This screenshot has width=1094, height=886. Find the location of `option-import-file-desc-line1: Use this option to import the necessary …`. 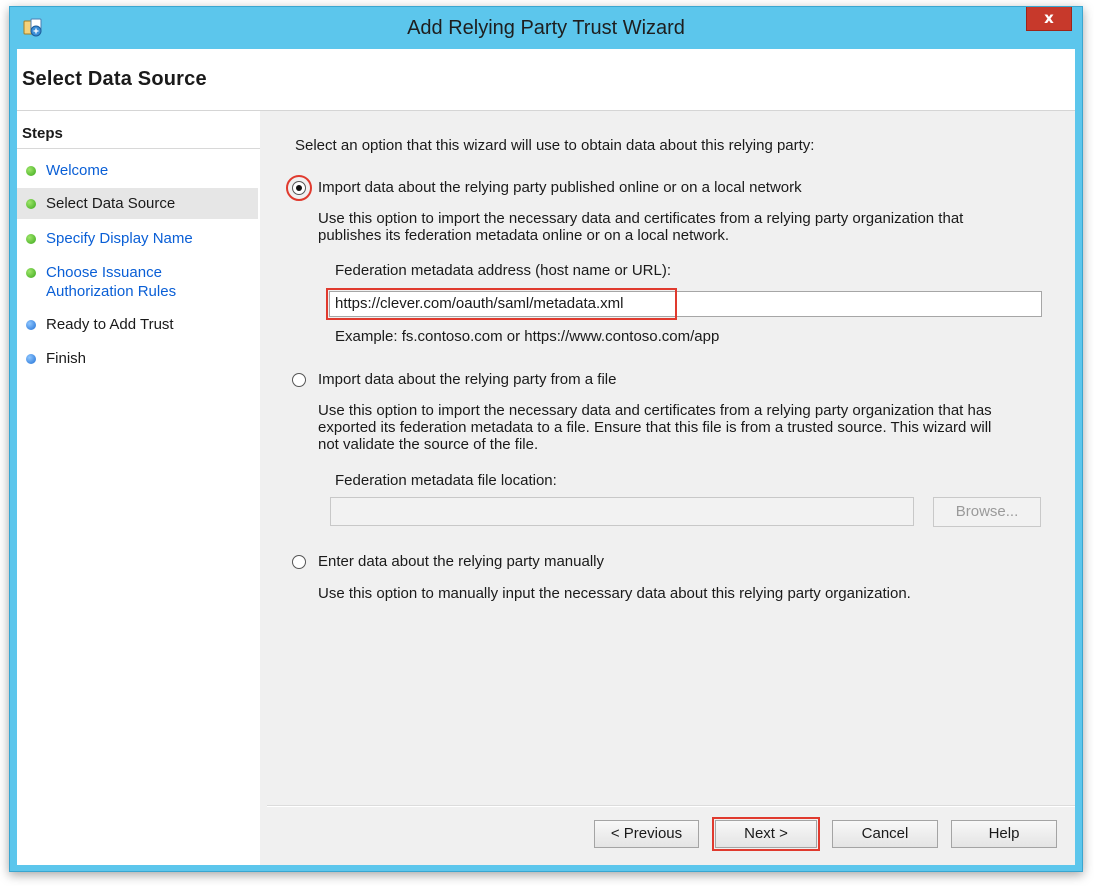

option-import-file-desc-line1: Use this option to import the necessary … is located at coordinates (655, 410).